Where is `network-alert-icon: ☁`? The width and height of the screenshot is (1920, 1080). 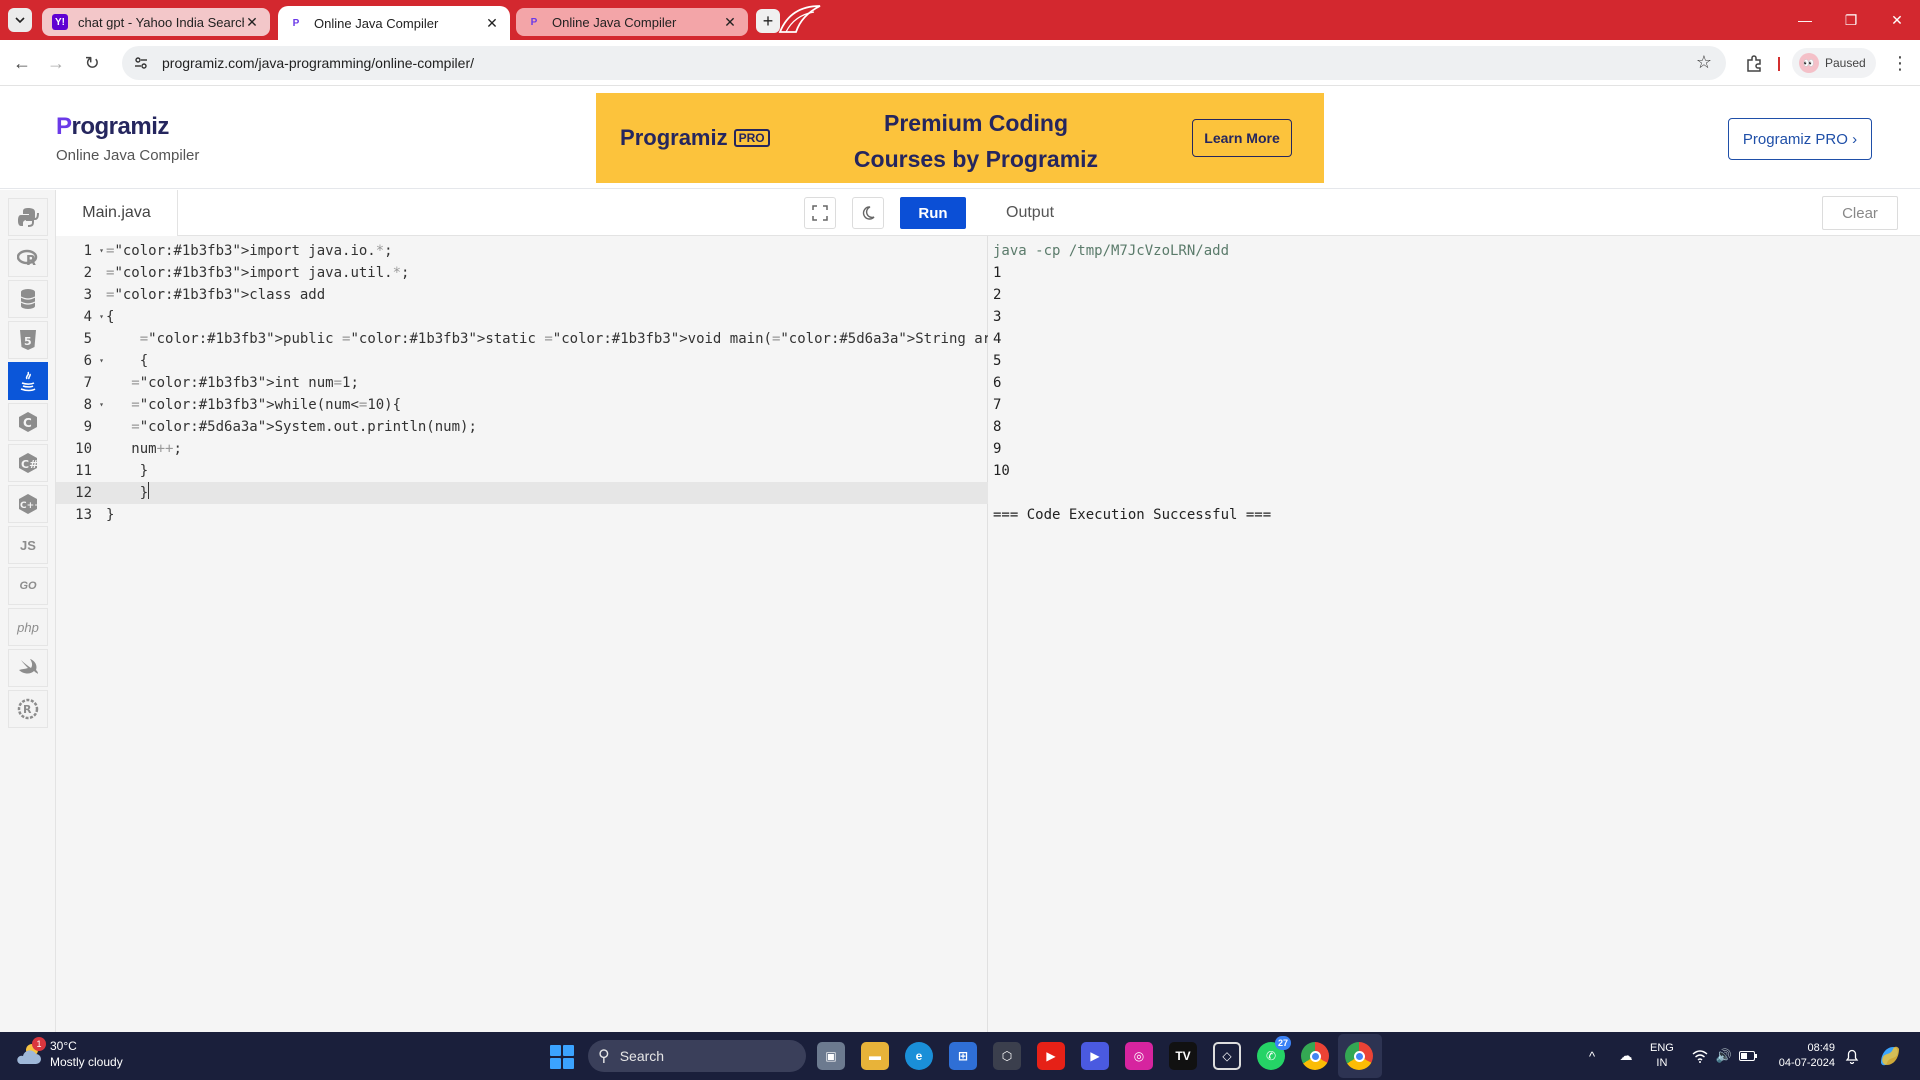
network-alert-icon: ☁ is located at coordinates (1626, 1056).